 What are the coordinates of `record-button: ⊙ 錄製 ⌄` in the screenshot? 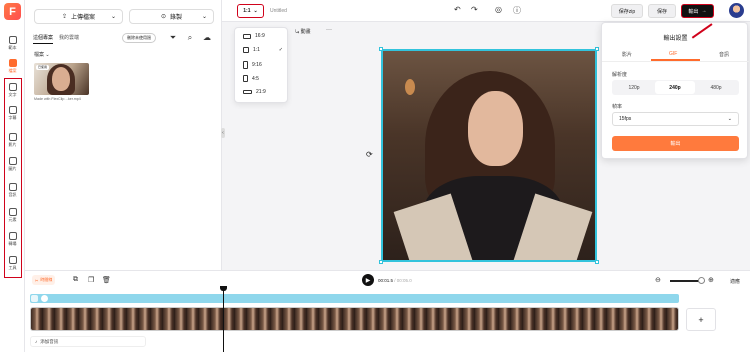 It's located at (171, 16).